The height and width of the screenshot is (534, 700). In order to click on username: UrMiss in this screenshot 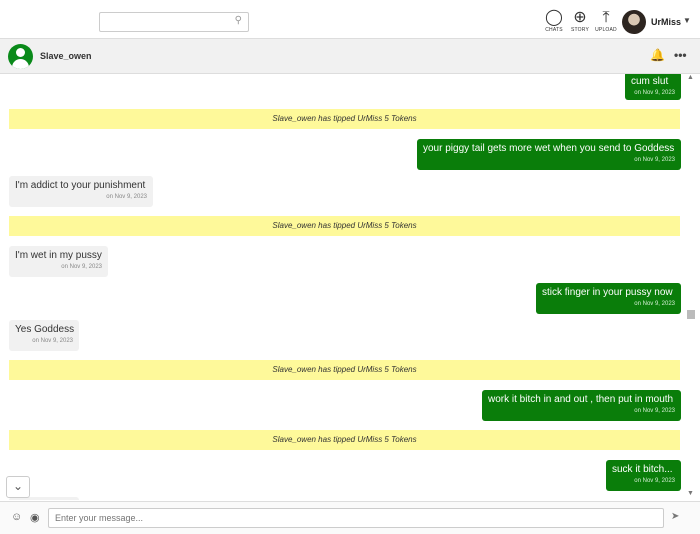, I will do `click(666, 22)`.